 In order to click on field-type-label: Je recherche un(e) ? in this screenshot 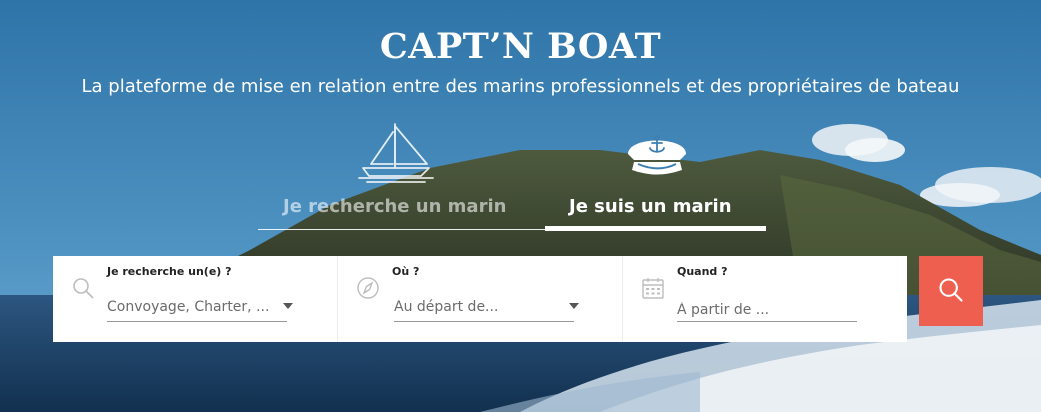, I will do `click(169, 271)`.